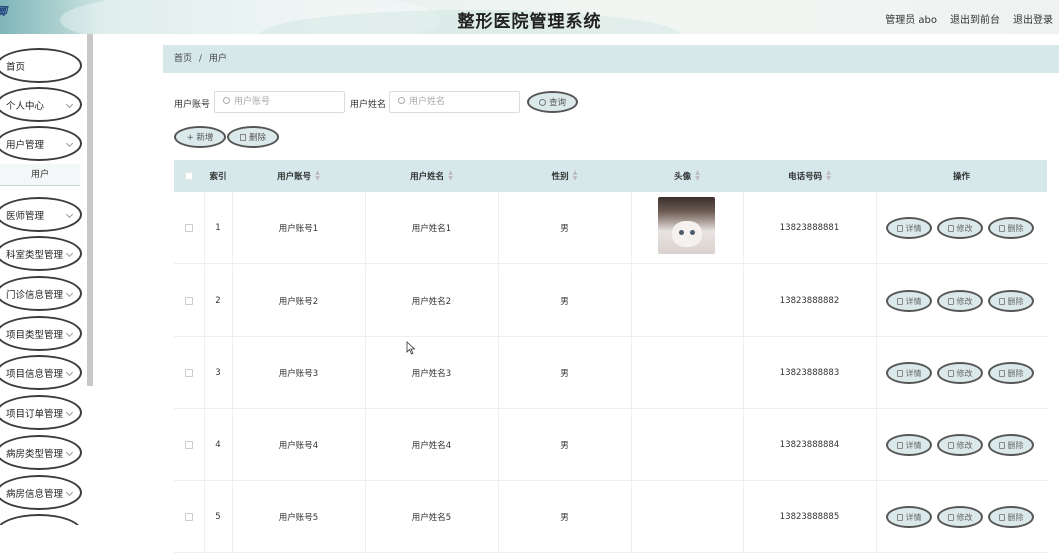  I want to click on sidebar-item-doctor-management: 医师管理, so click(41, 214).